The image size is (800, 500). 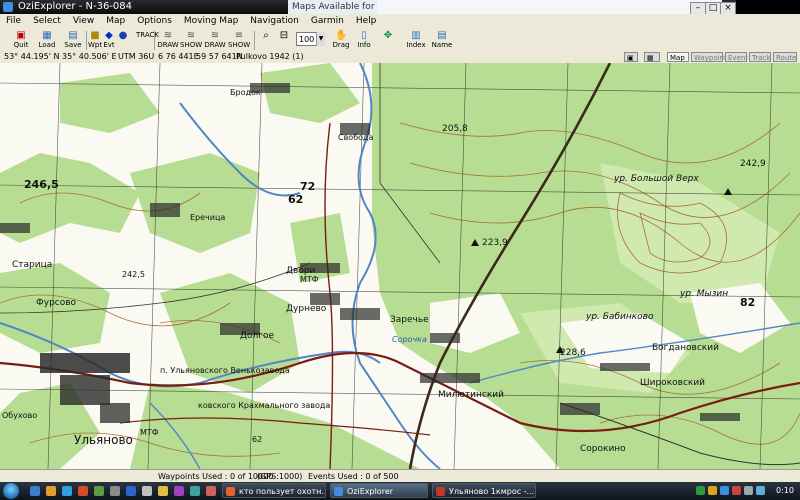 What do you see at coordinates (21, 35) in the screenshot?
I see `quit-icon: ▣` at bounding box center [21, 35].